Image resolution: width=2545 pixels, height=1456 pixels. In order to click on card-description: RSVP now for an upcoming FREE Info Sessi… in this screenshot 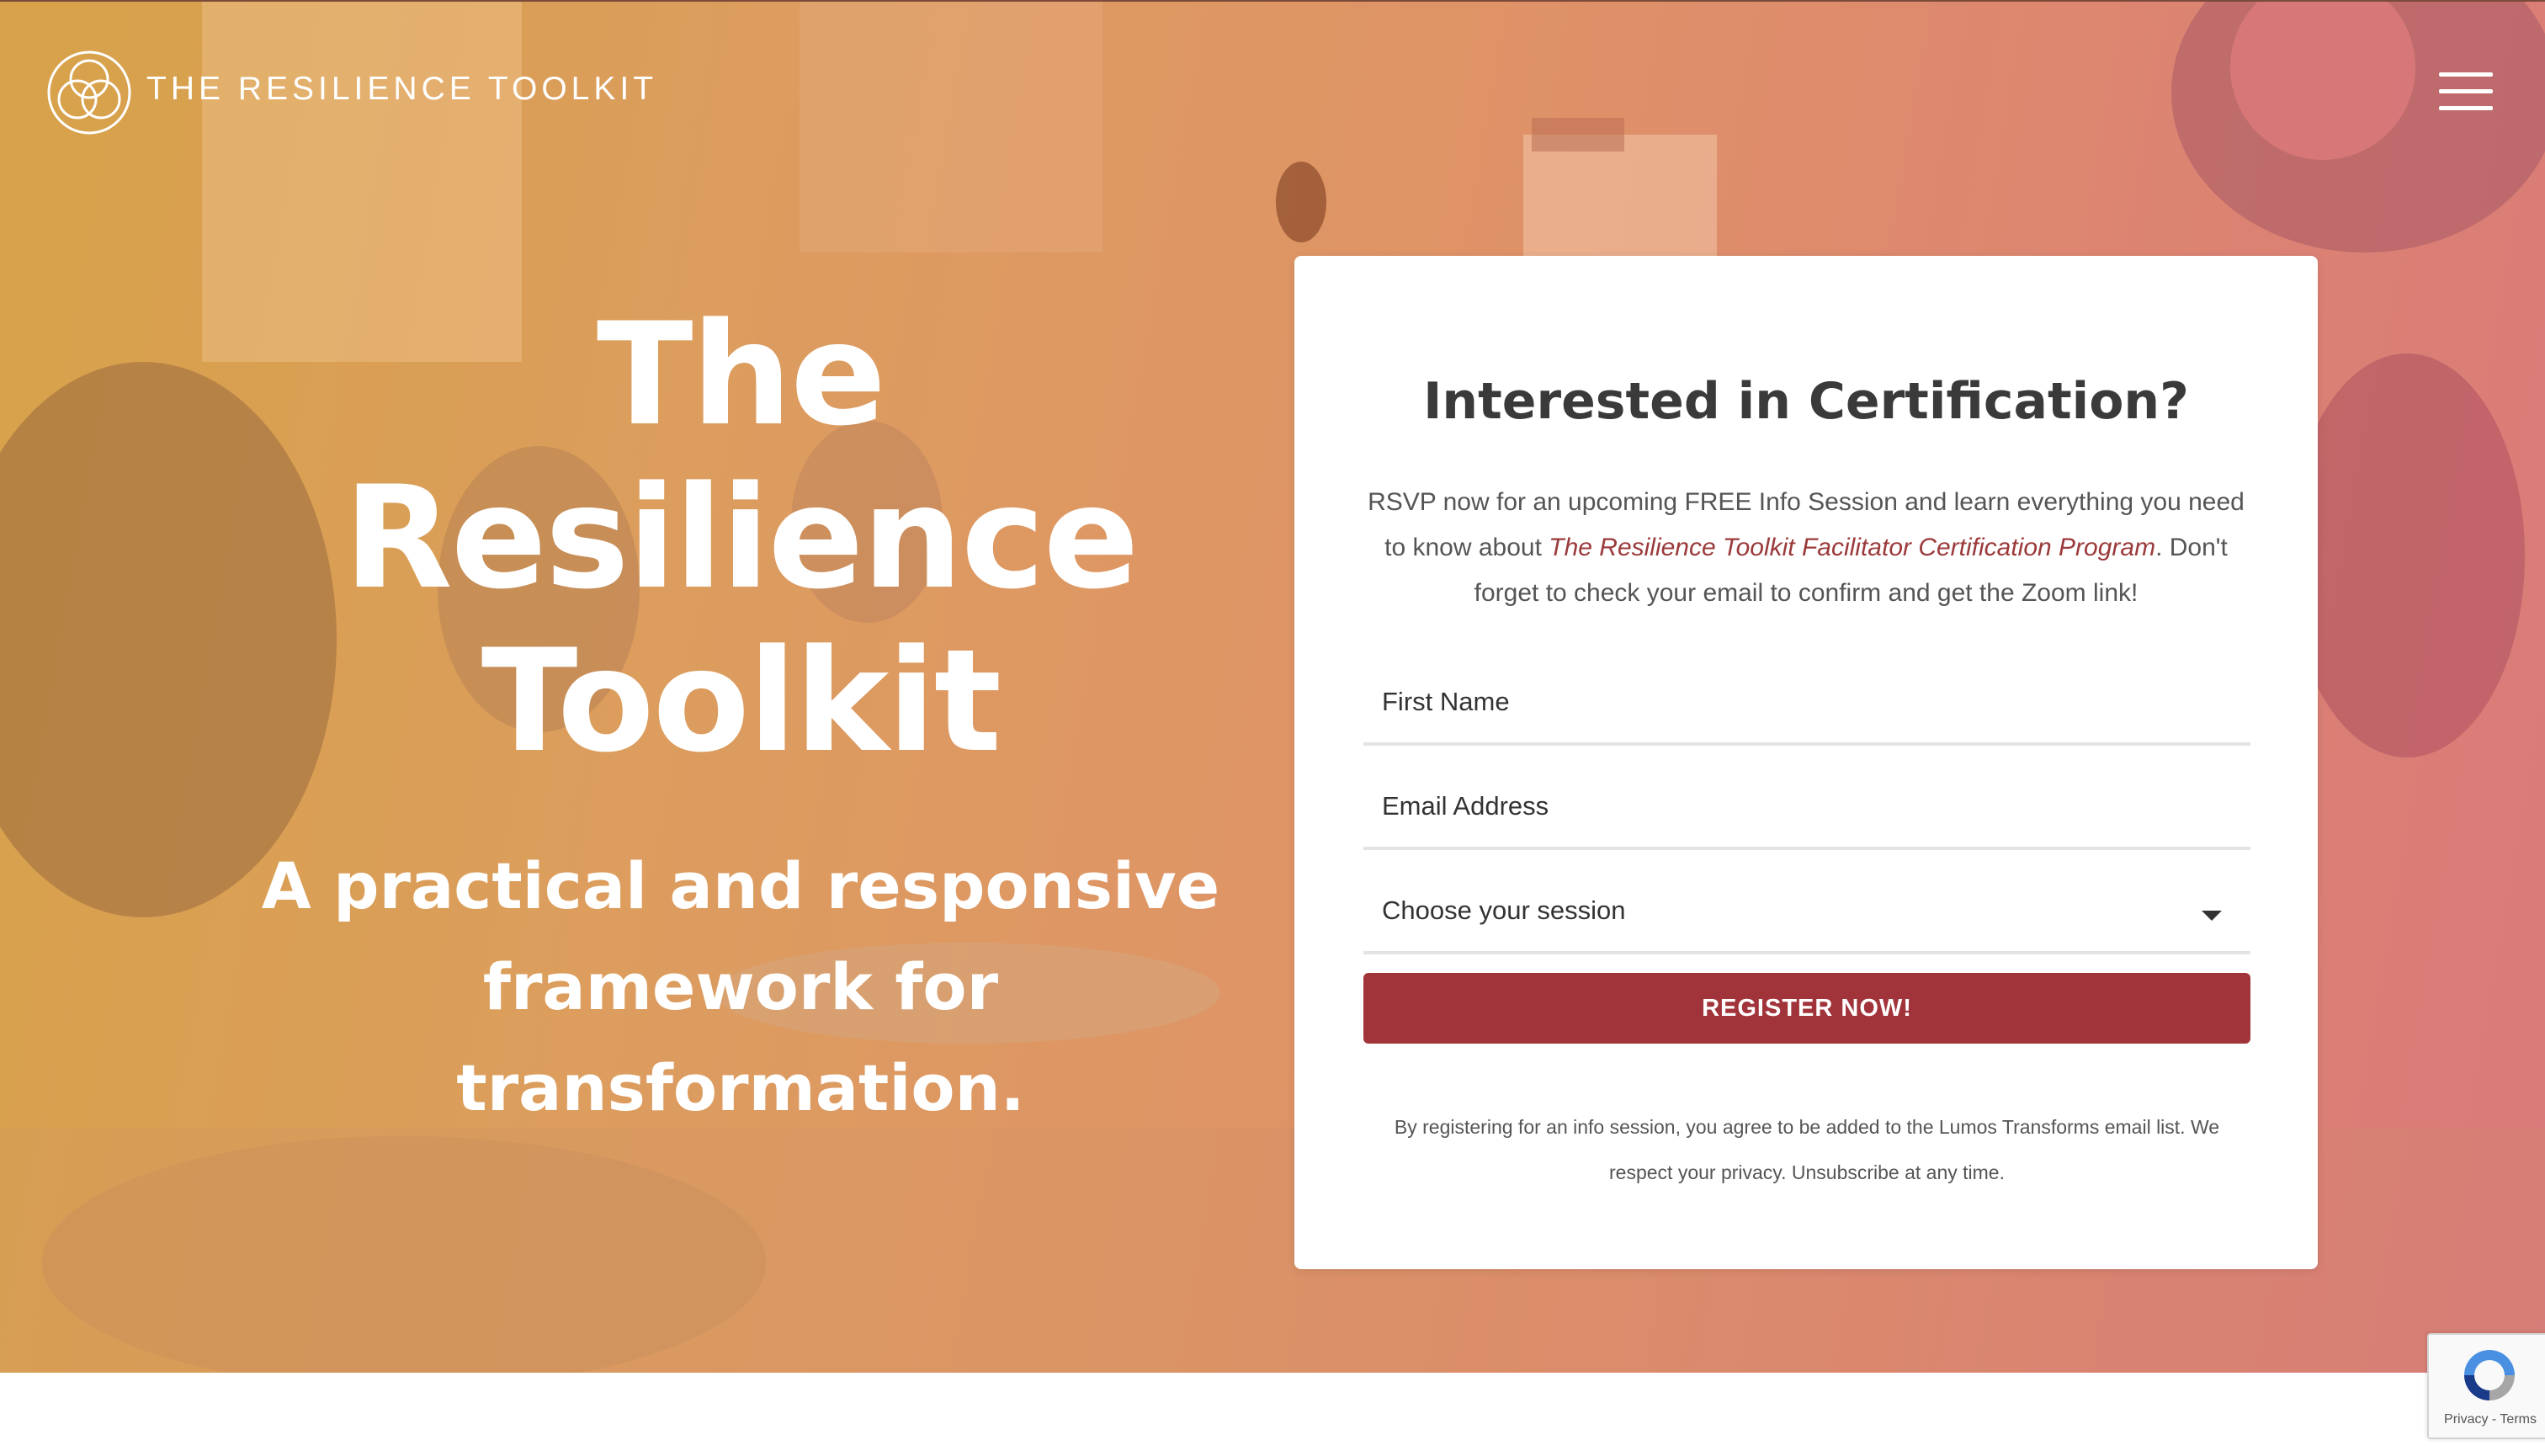, I will do `click(1806, 548)`.